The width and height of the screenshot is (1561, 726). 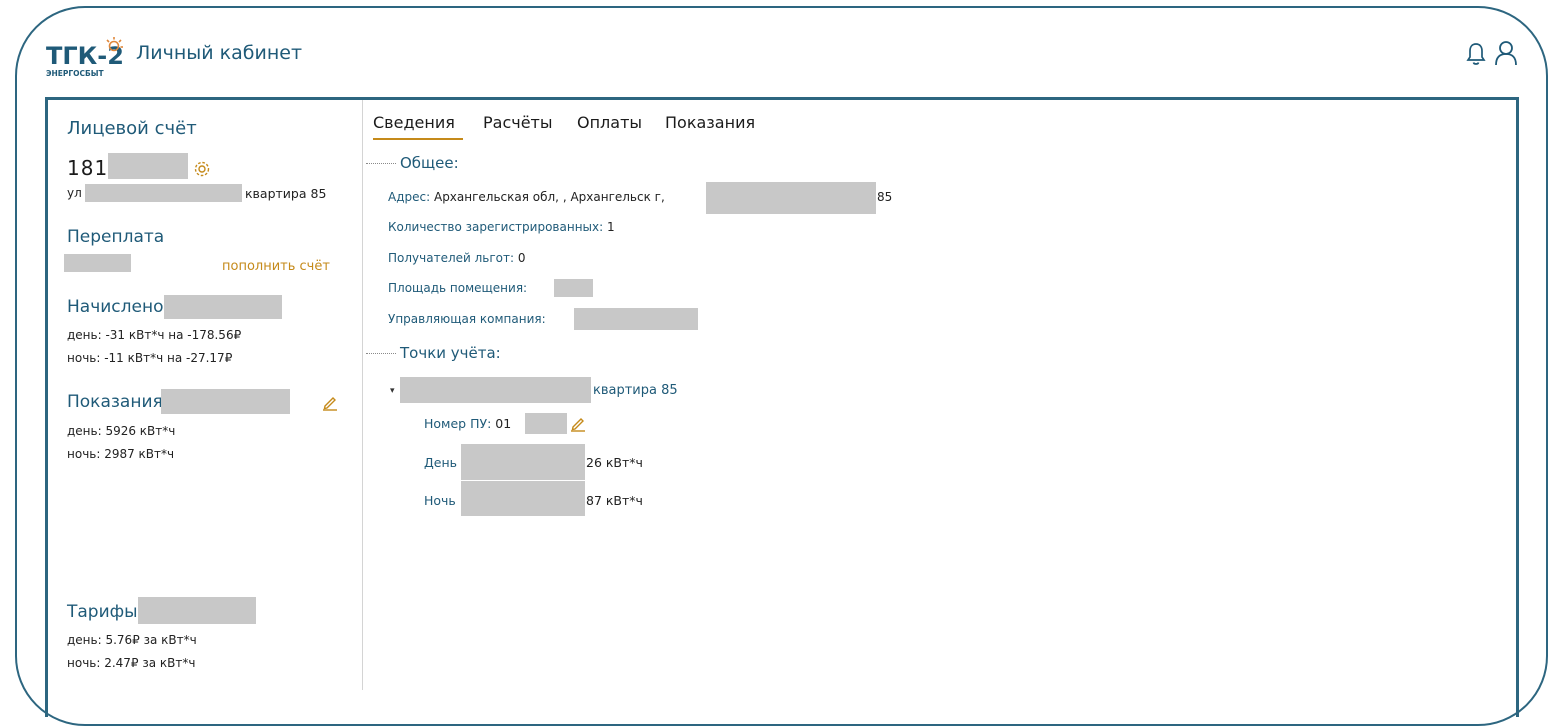 What do you see at coordinates (1476, 54) in the screenshot?
I see `bell-icon` at bounding box center [1476, 54].